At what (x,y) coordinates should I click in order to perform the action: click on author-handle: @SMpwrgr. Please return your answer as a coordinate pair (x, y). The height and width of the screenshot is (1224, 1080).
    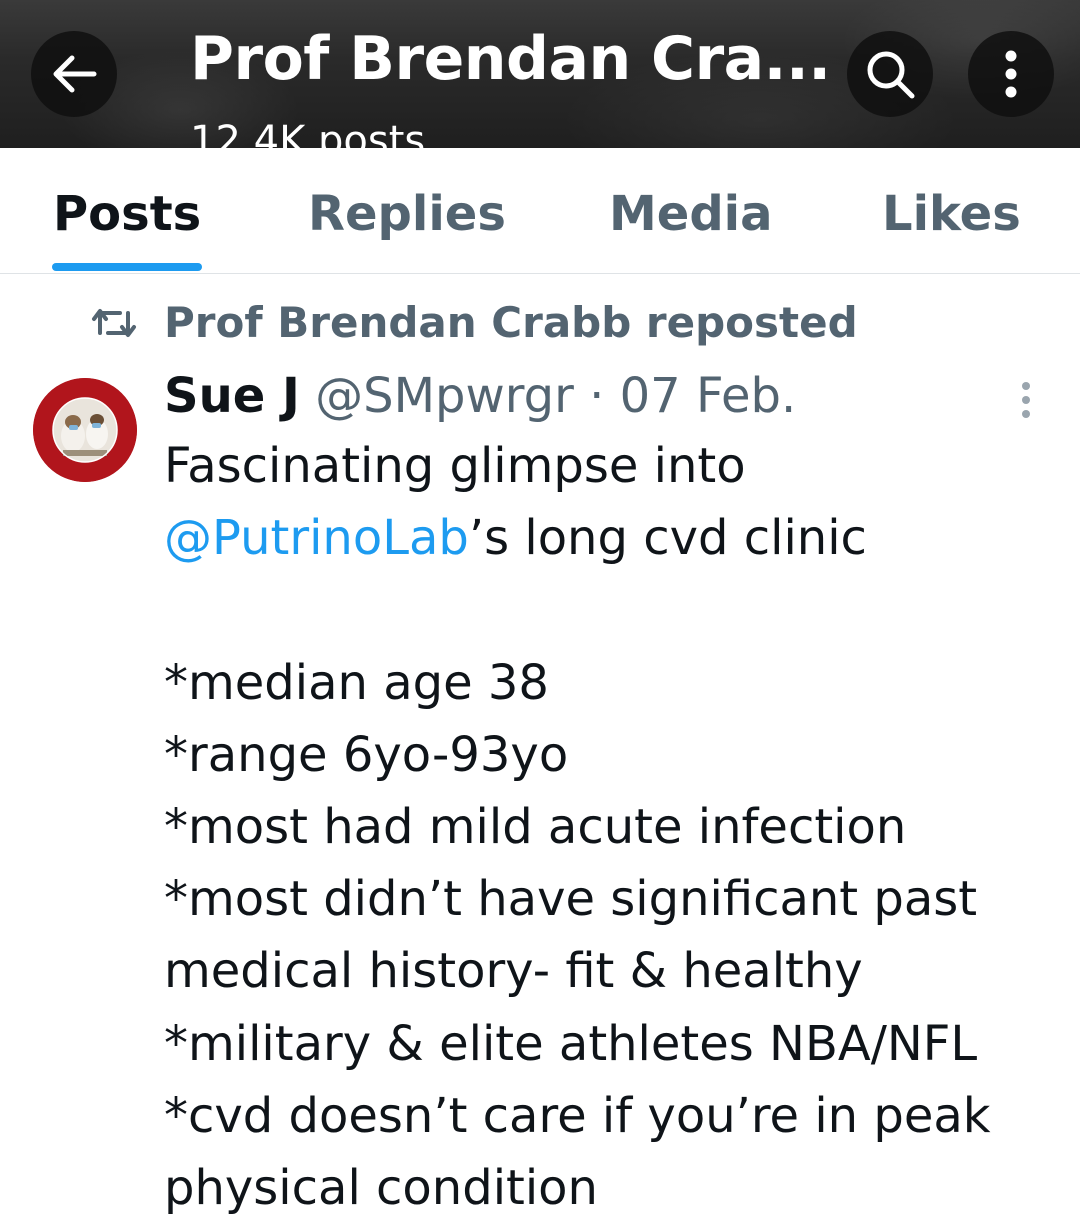
    Looking at the image, I should click on (444, 396).